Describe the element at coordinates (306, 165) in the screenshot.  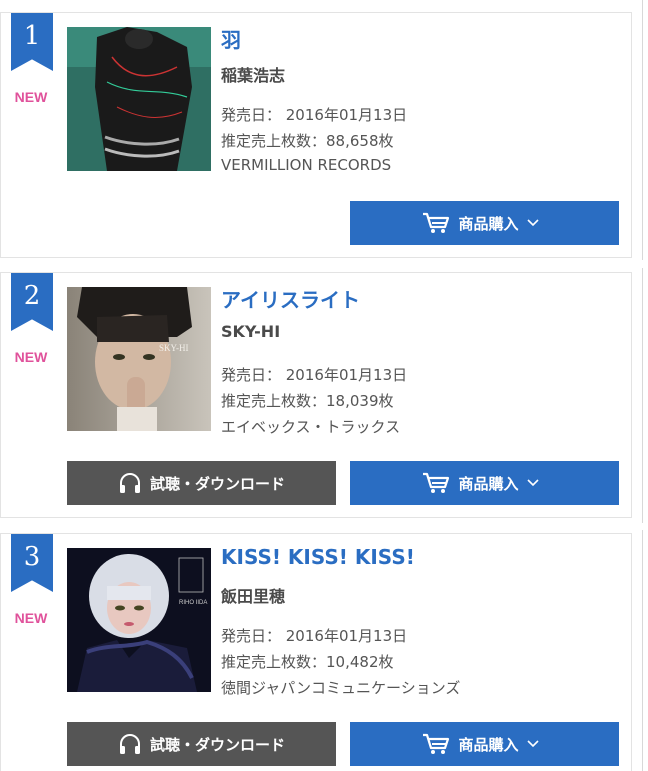
I see `record-label: VERMILLION RECORDS` at that location.